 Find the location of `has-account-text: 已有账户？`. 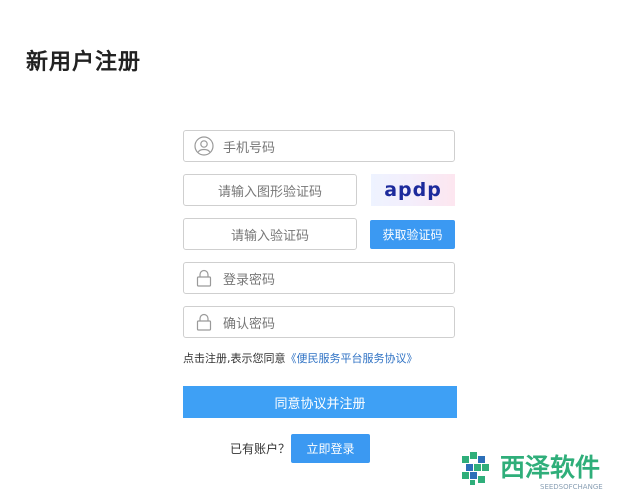

has-account-text: 已有账户？ is located at coordinates (260, 449).